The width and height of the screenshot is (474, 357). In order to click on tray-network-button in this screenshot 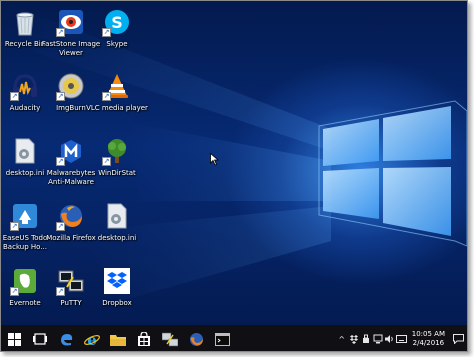, I will do `click(378, 338)`.